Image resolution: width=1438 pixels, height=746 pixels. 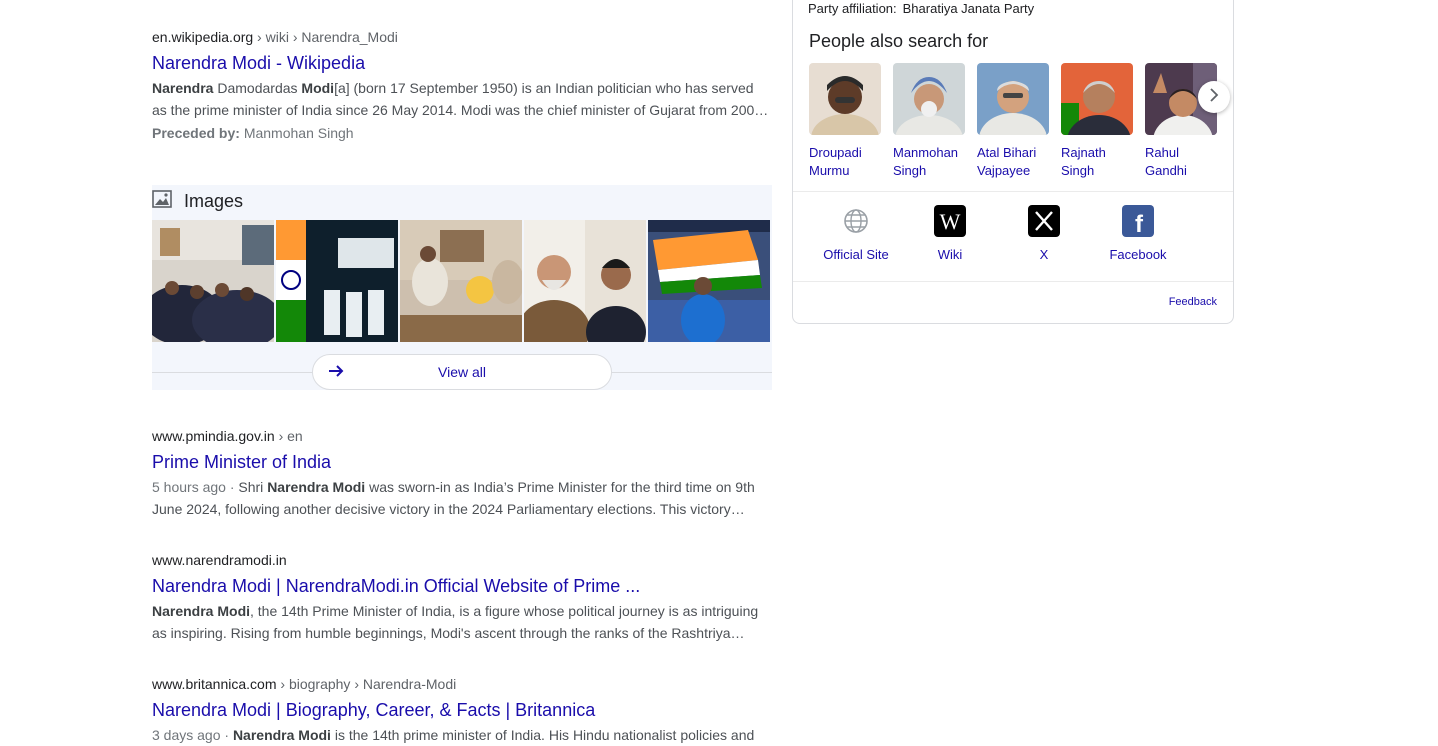 I want to click on profiles-row: Official Site W Wiki X f Facebook, so click(x=997, y=233).